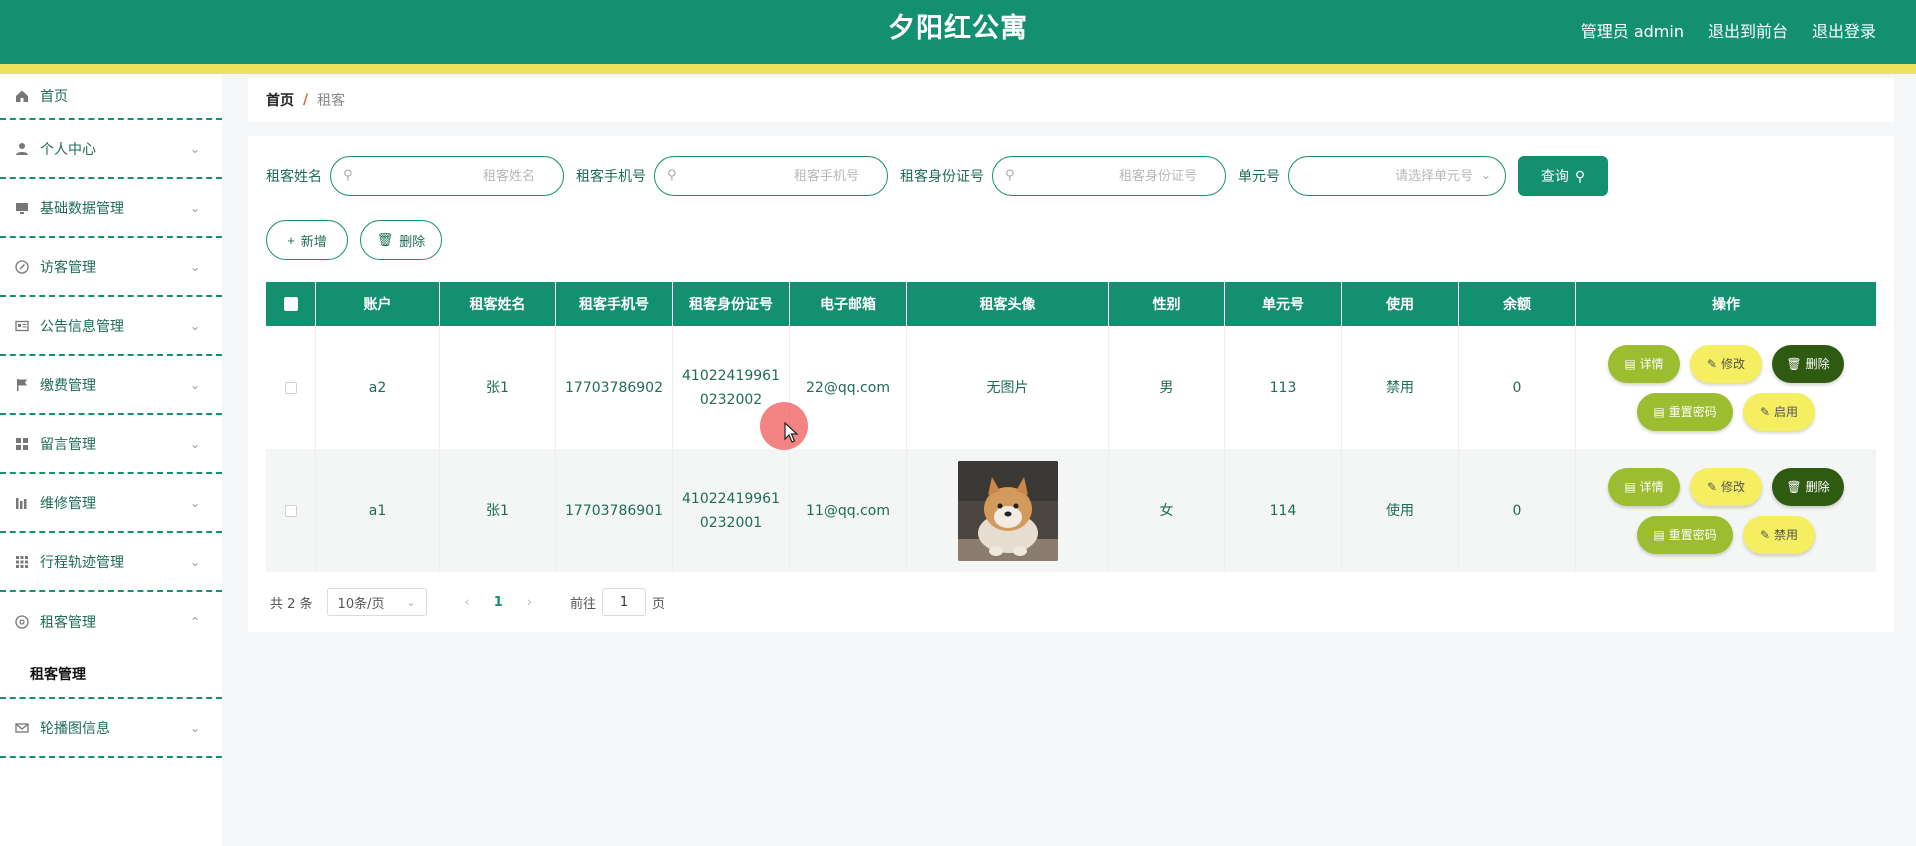  I want to click on sidebar-item-carousel: 轮播图信息 ⌄, so click(111, 728).